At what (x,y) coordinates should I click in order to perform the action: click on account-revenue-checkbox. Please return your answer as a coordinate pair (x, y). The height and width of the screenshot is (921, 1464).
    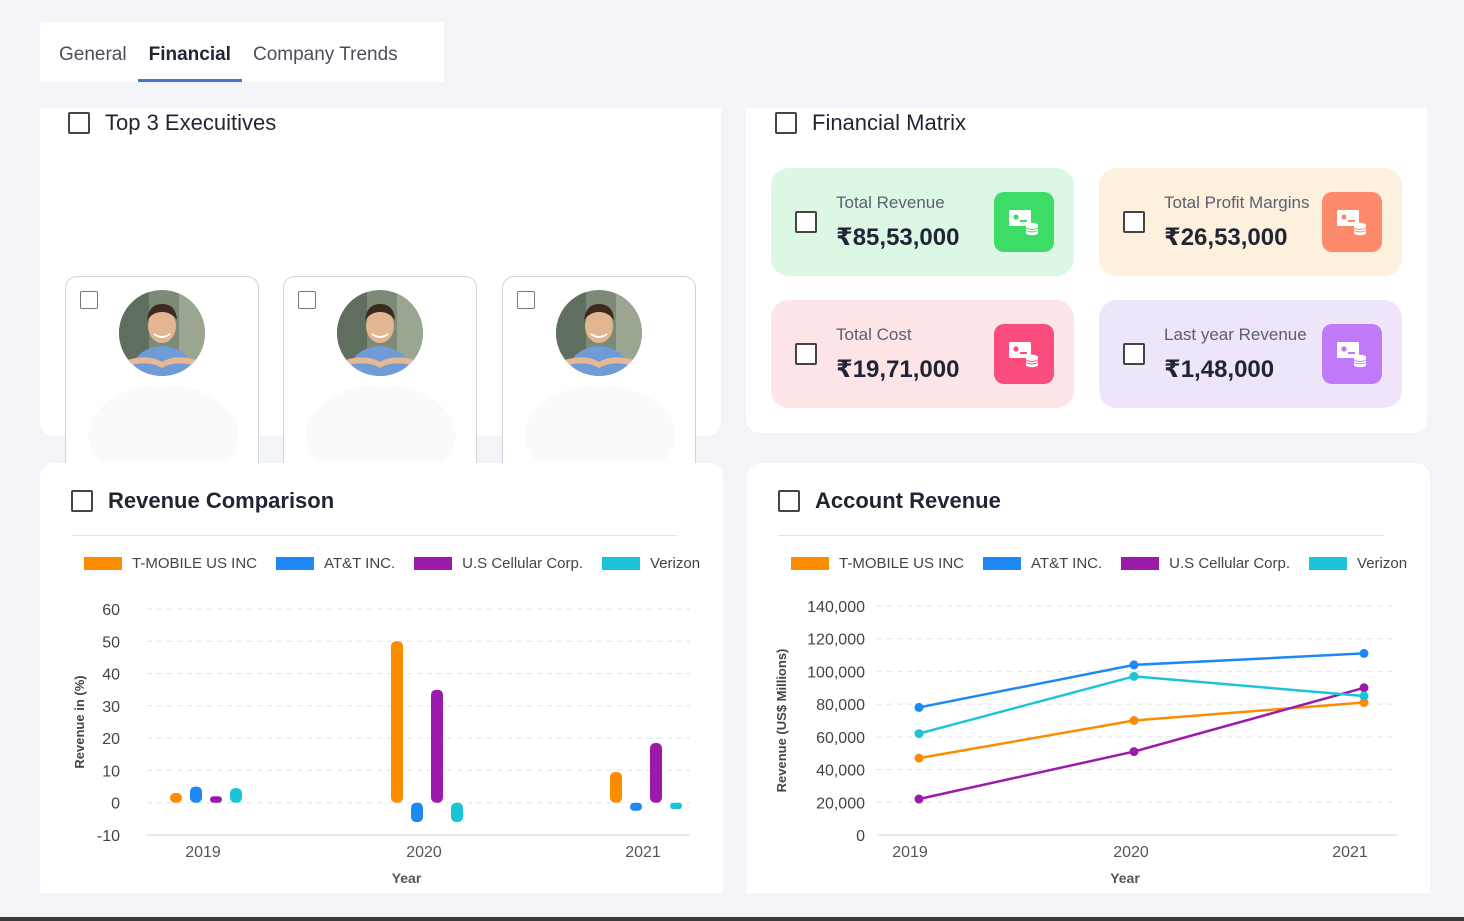
    Looking at the image, I should click on (789, 501).